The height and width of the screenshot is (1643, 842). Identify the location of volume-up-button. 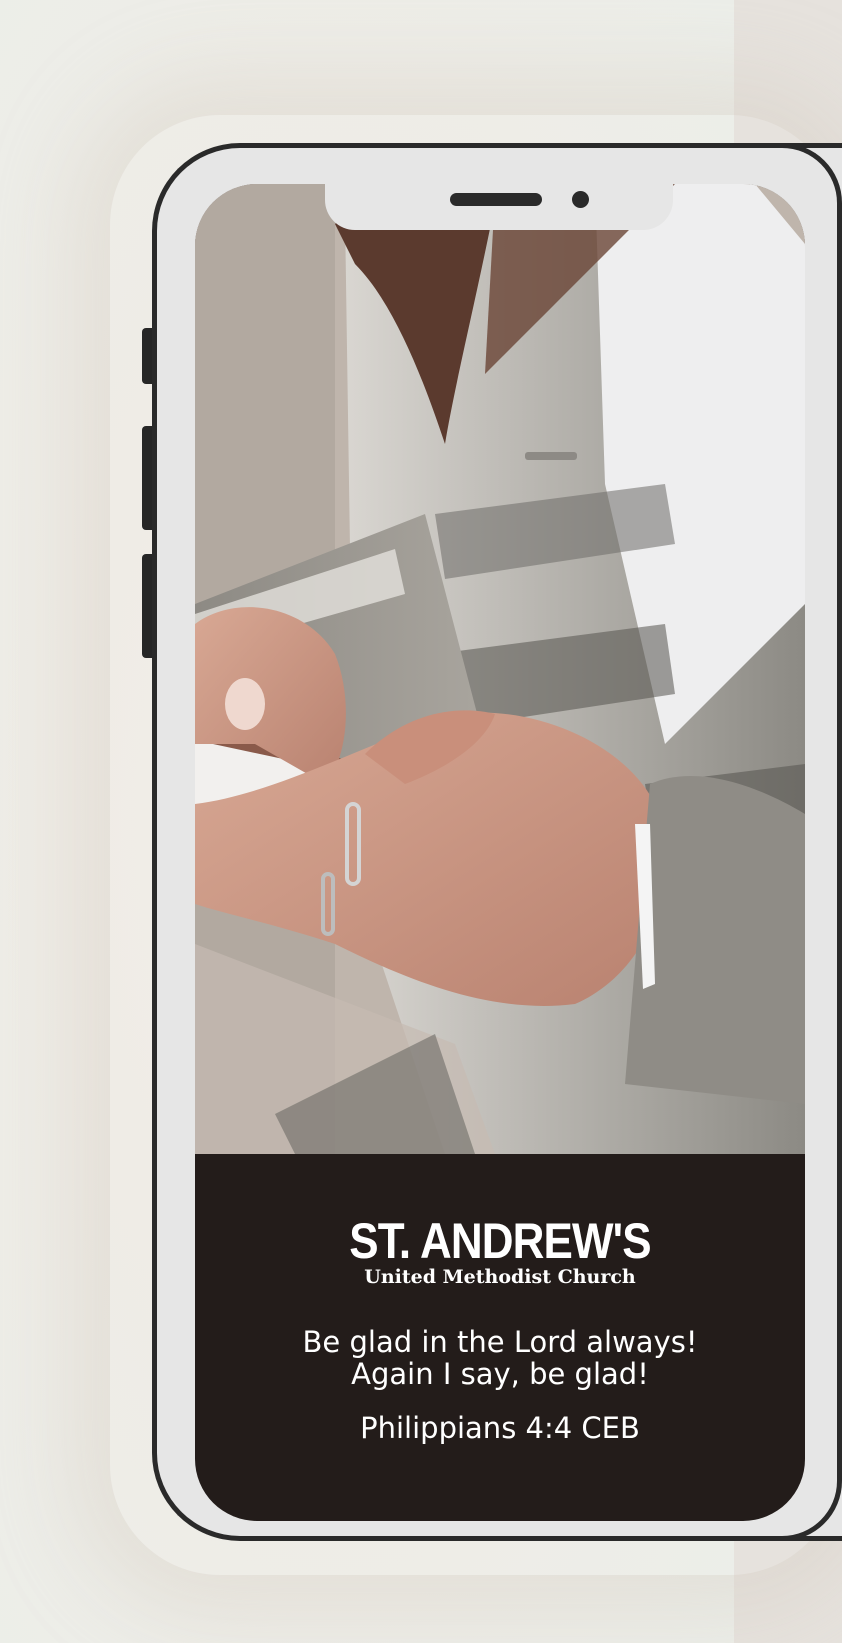
(147, 478).